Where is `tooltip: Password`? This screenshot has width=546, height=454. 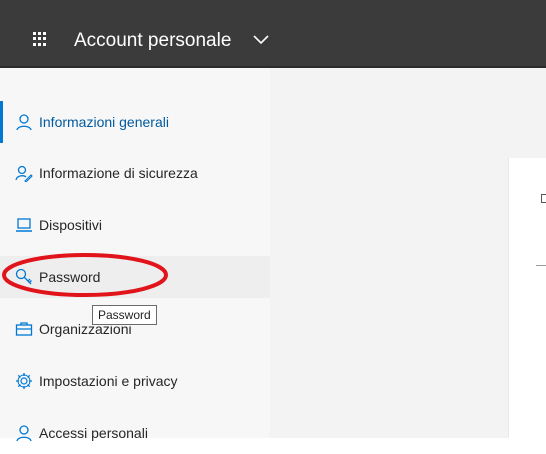 tooltip: Password is located at coordinates (124, 315).